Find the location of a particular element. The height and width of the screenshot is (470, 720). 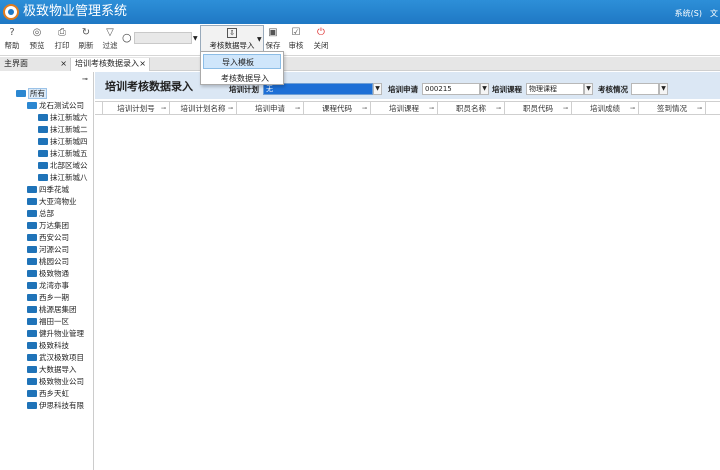

filter-button: ▽ 过滤 is located at coordinates (110, 40).